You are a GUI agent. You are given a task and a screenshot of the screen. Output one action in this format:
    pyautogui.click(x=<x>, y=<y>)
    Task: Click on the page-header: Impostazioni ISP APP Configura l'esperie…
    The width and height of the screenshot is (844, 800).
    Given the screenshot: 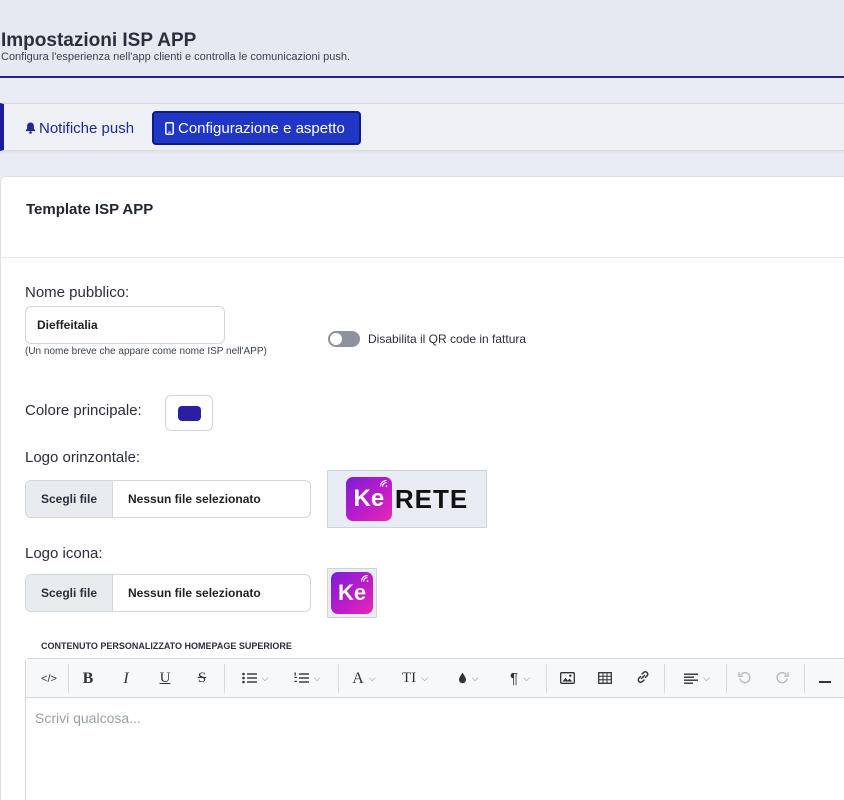 What is the action you would take?
    pyautogui.click(x=422, y=39)
    